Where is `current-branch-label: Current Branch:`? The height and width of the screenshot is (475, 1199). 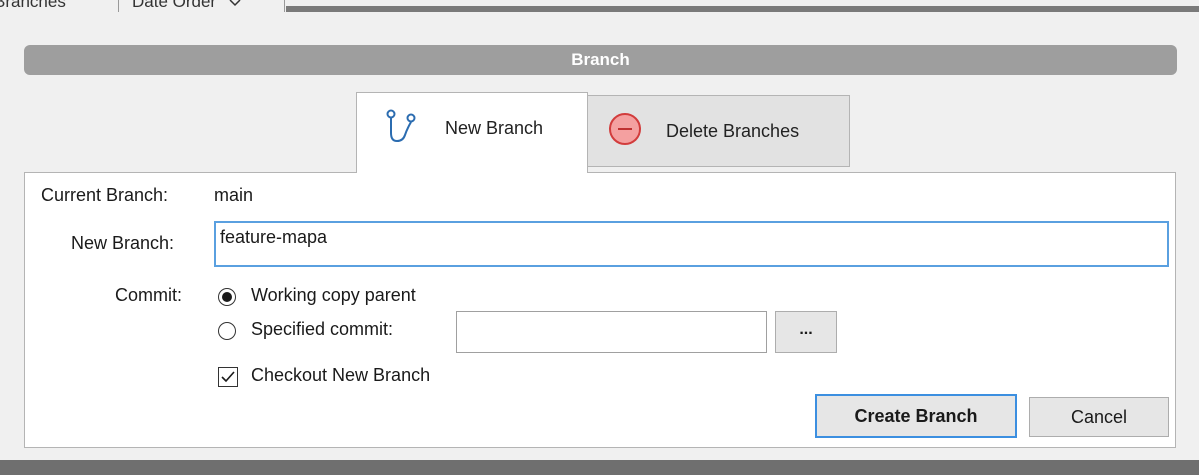 current-branch-label: Current Branch: is located at coordinates (105, 195).